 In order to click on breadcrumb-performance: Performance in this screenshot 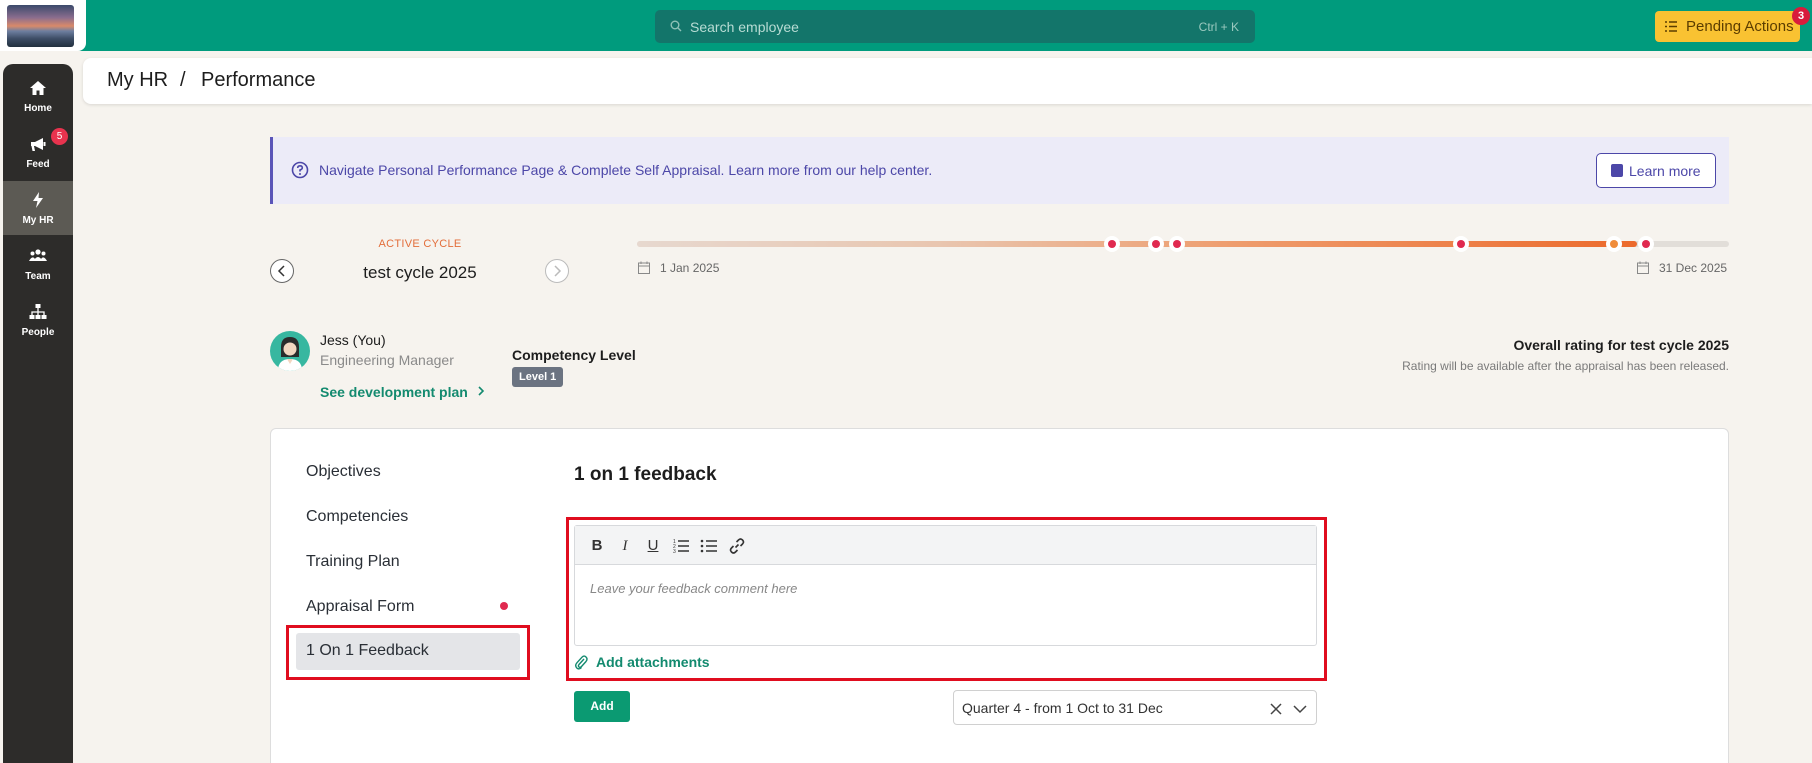, I will do `click(258, 80)`.